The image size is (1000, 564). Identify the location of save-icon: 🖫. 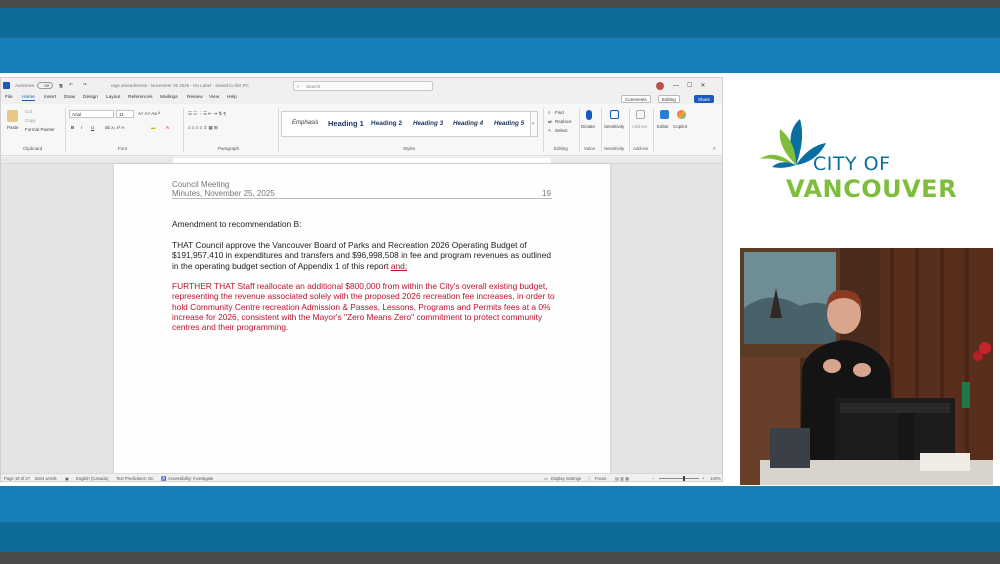
(61, 86).